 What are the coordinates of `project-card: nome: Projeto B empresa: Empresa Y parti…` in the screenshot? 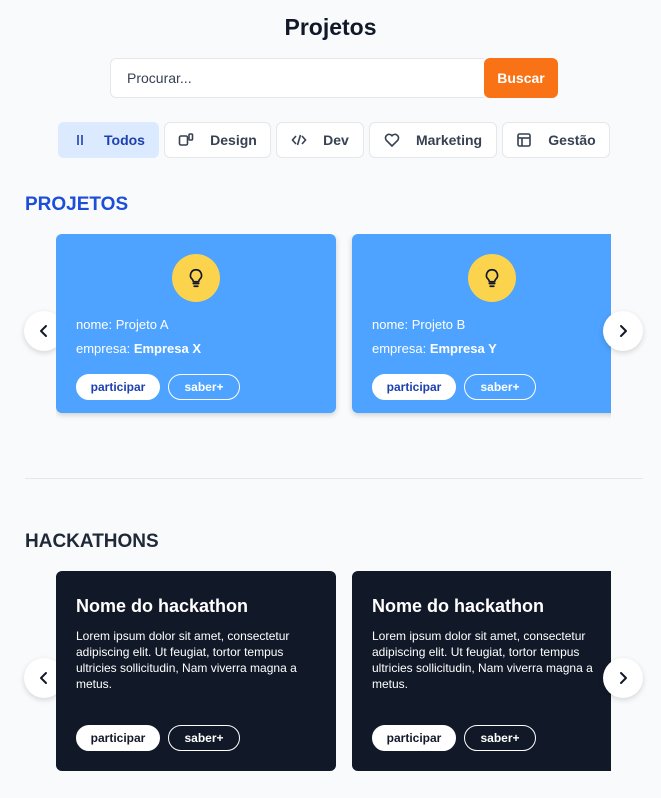 It's located at (481, 323).